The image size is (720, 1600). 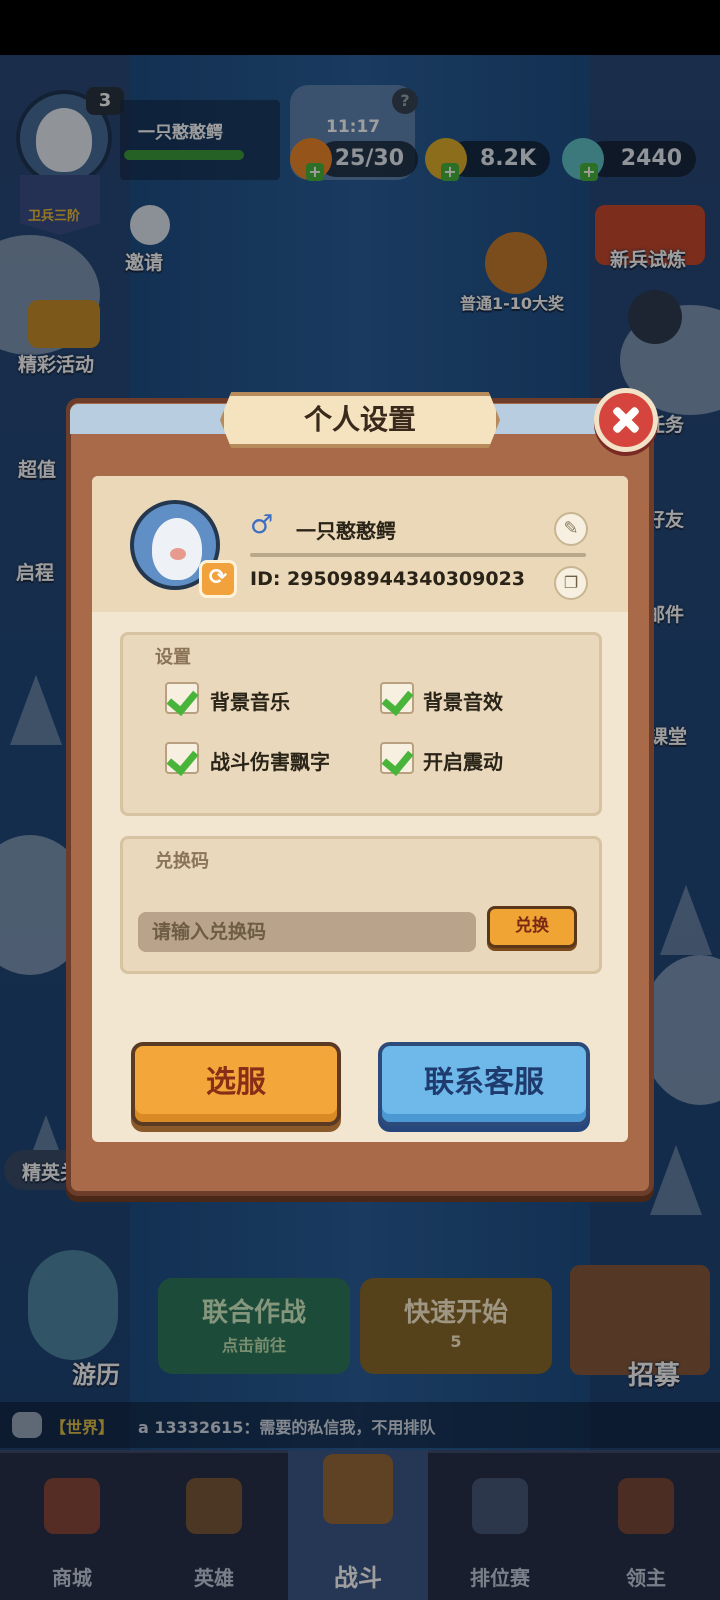 I want to click on status-bar, so click(x=360, y=27).